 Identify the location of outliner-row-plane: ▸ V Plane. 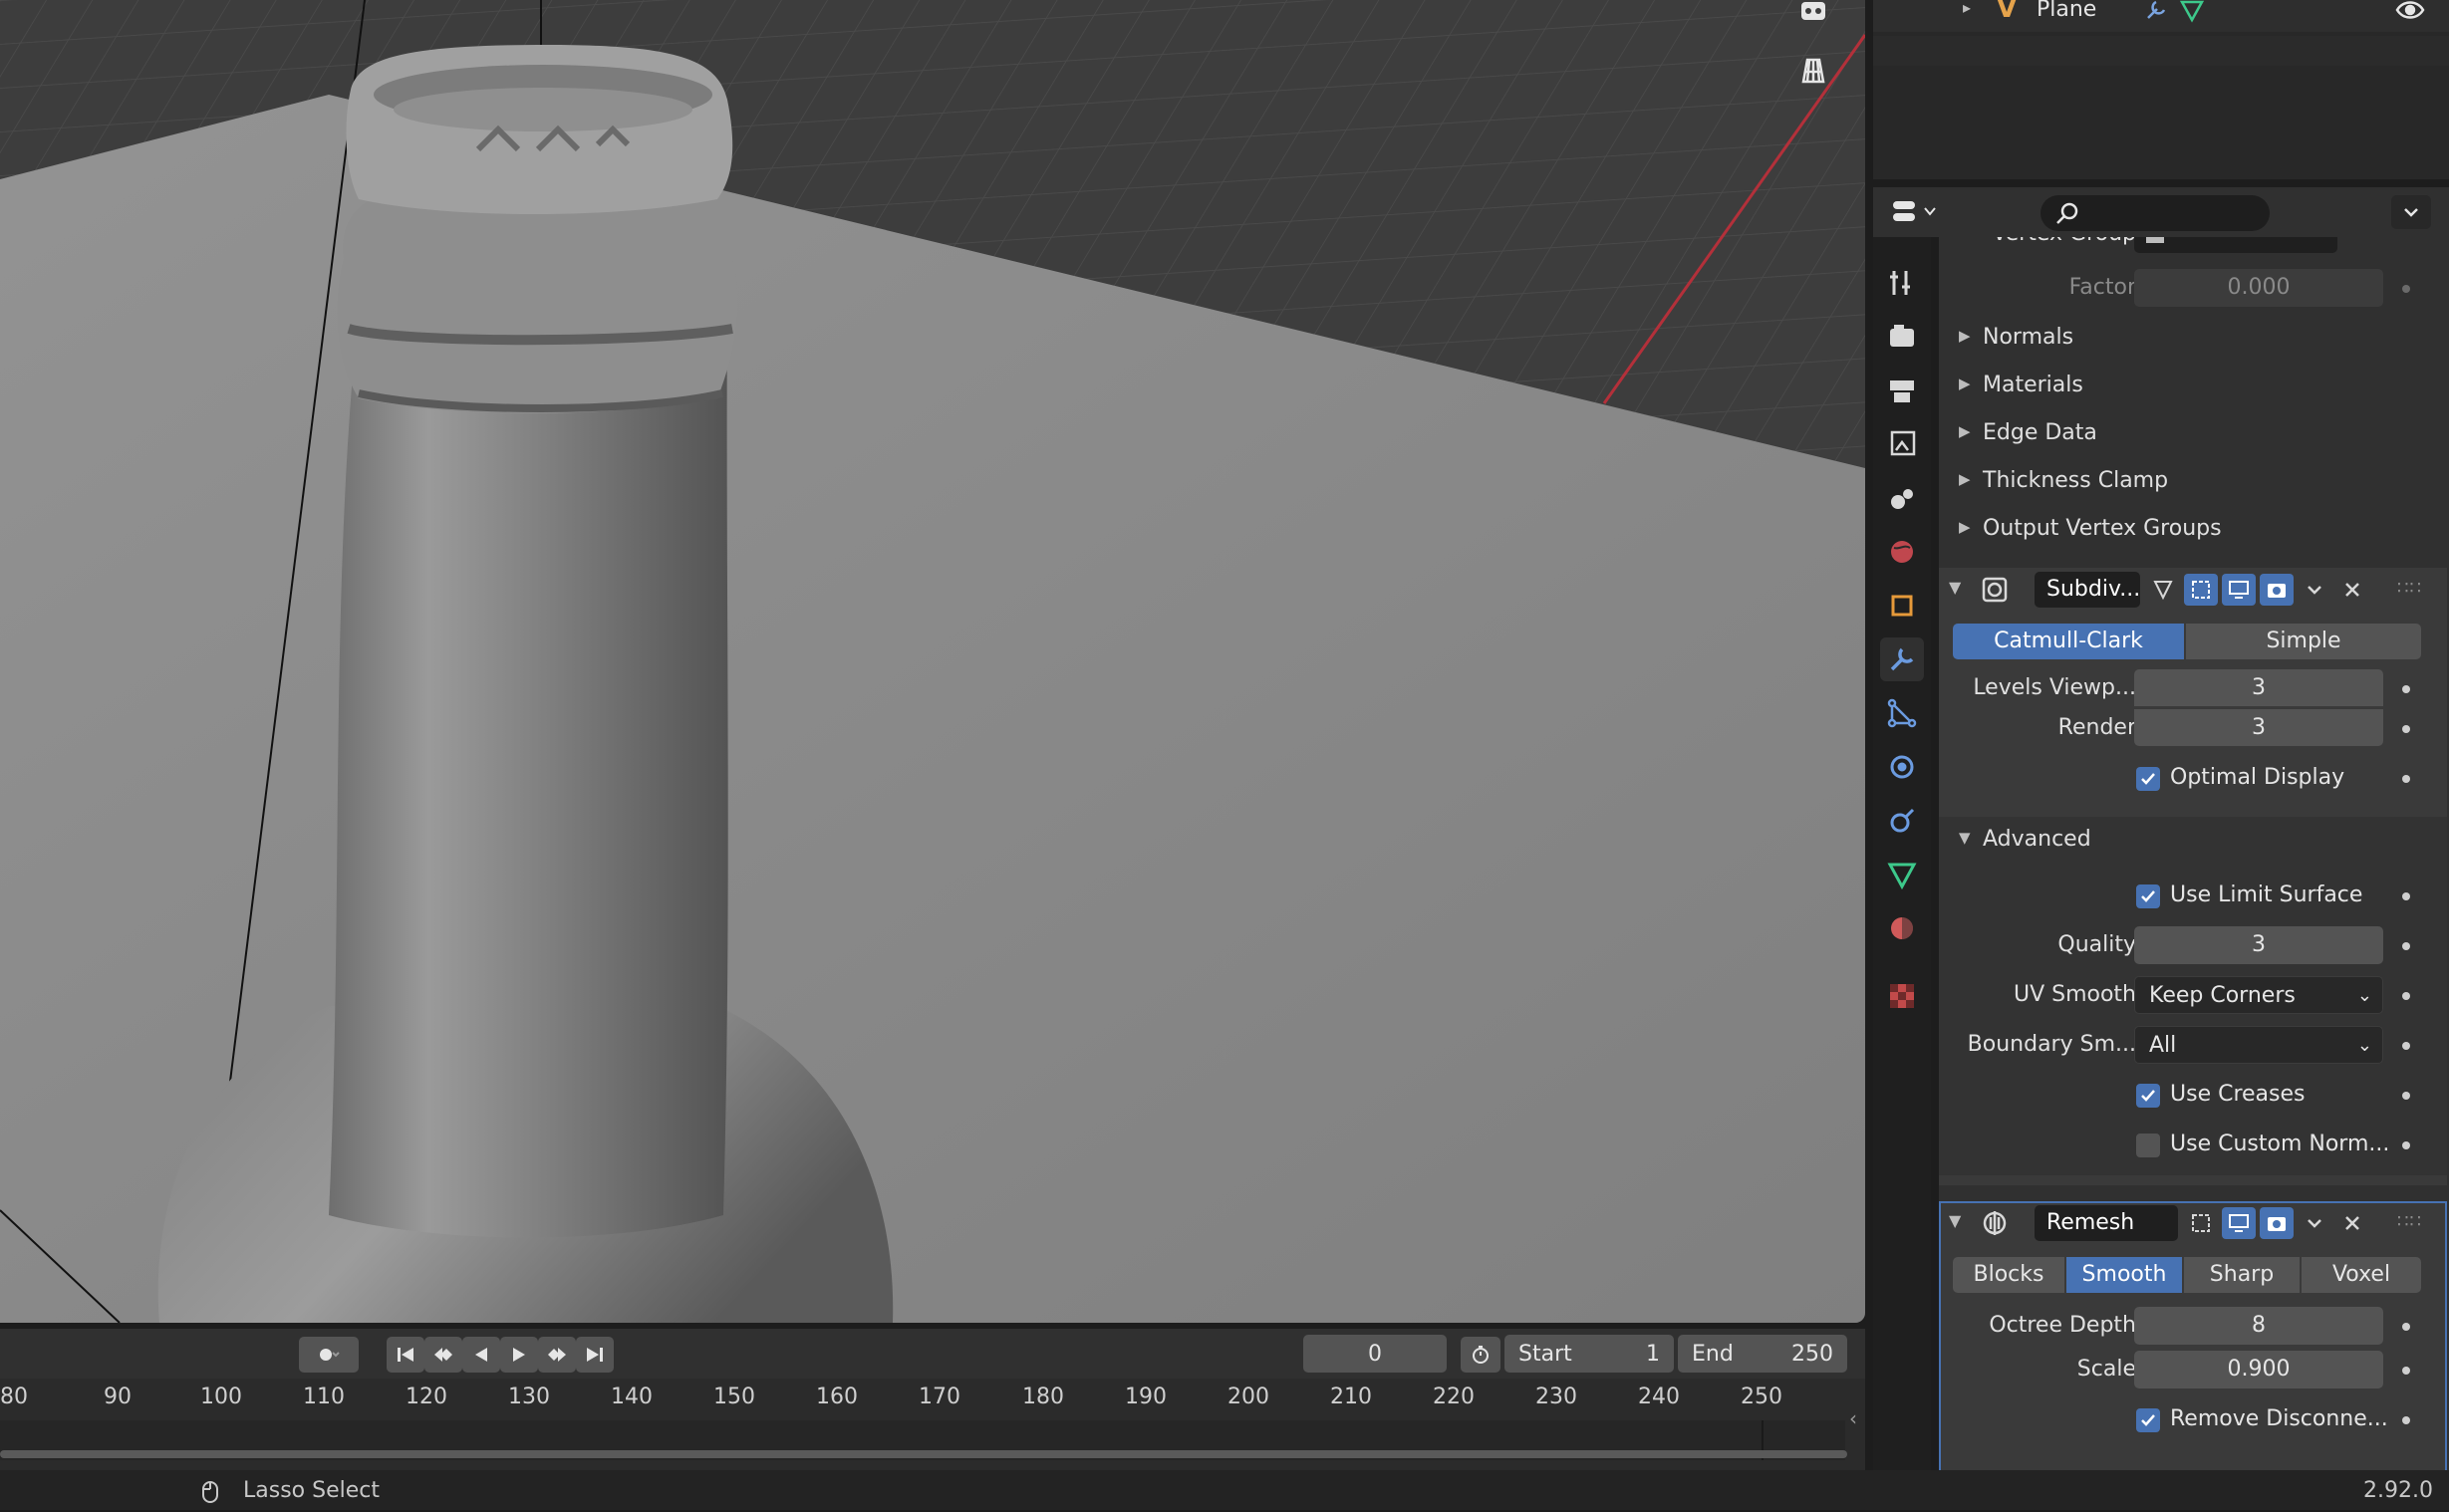
(2161, 16).